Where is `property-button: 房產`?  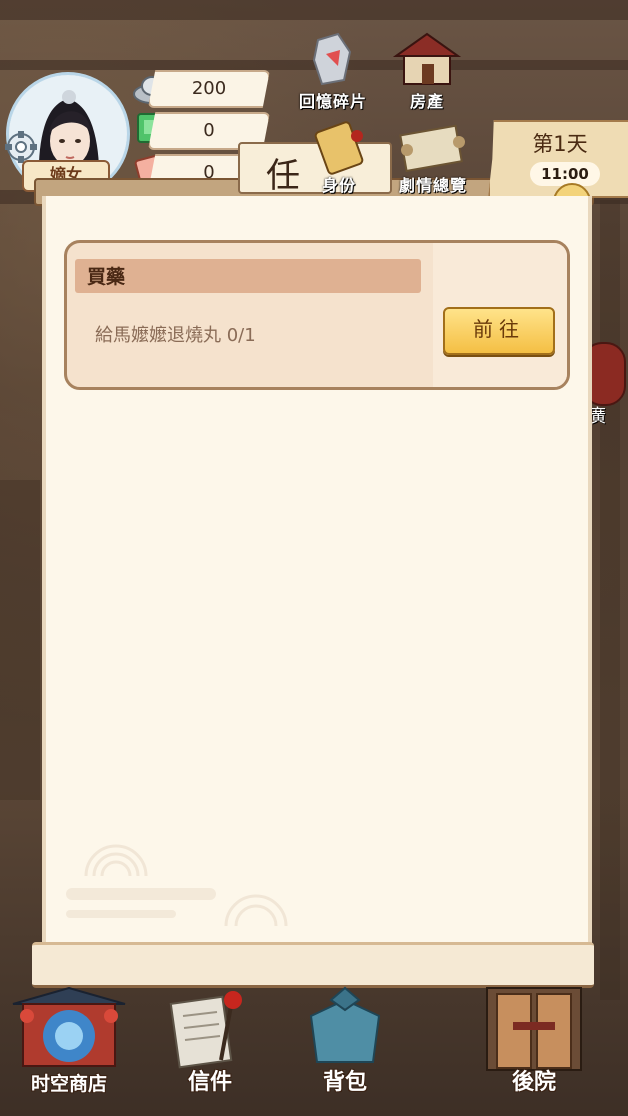 property-button: 房產 is located at coordinates (427, 71).